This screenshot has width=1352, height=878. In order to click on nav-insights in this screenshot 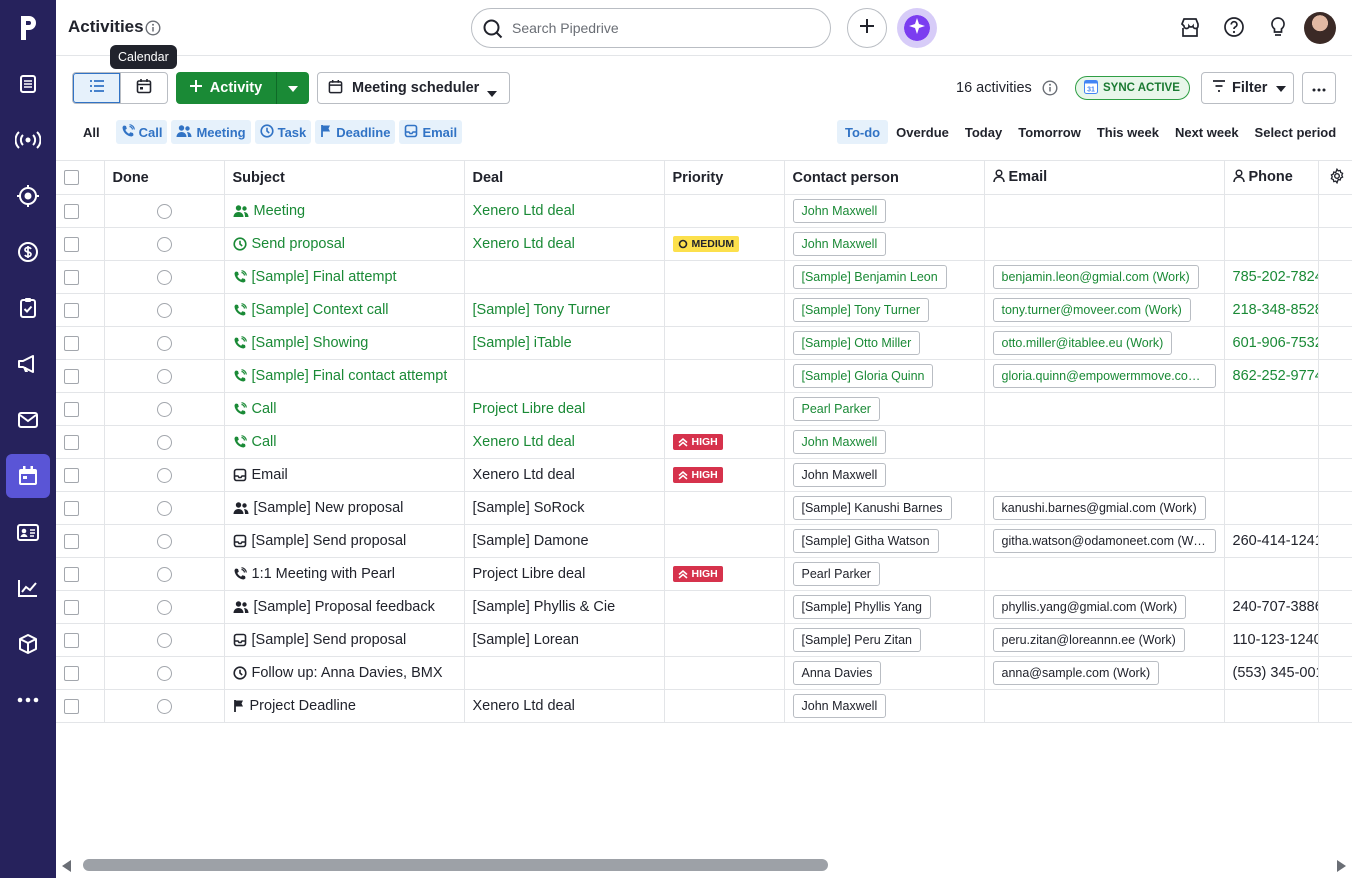, I will do `click(28, 588)`.